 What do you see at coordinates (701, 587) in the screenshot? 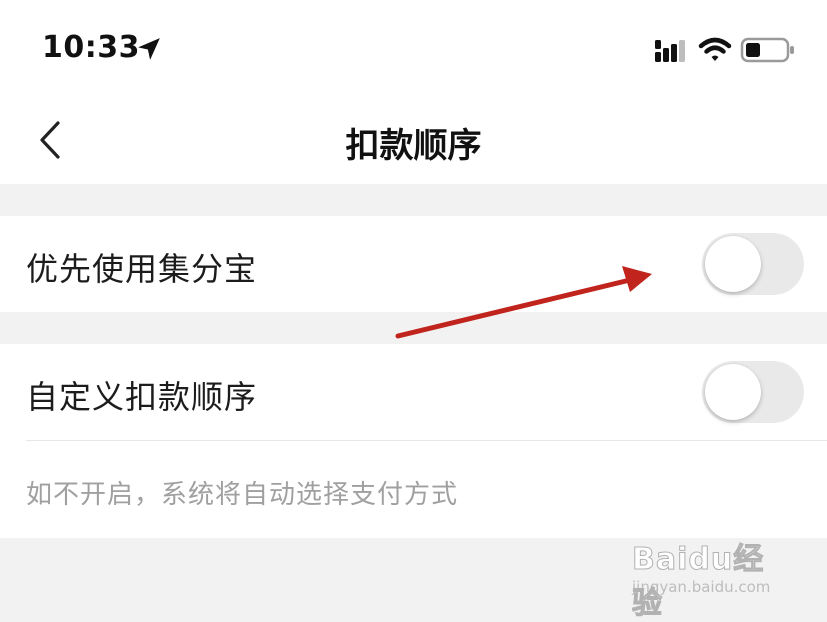
I see `watermark-url: jingyan.baidu.com` at bounding box center [701, 587].